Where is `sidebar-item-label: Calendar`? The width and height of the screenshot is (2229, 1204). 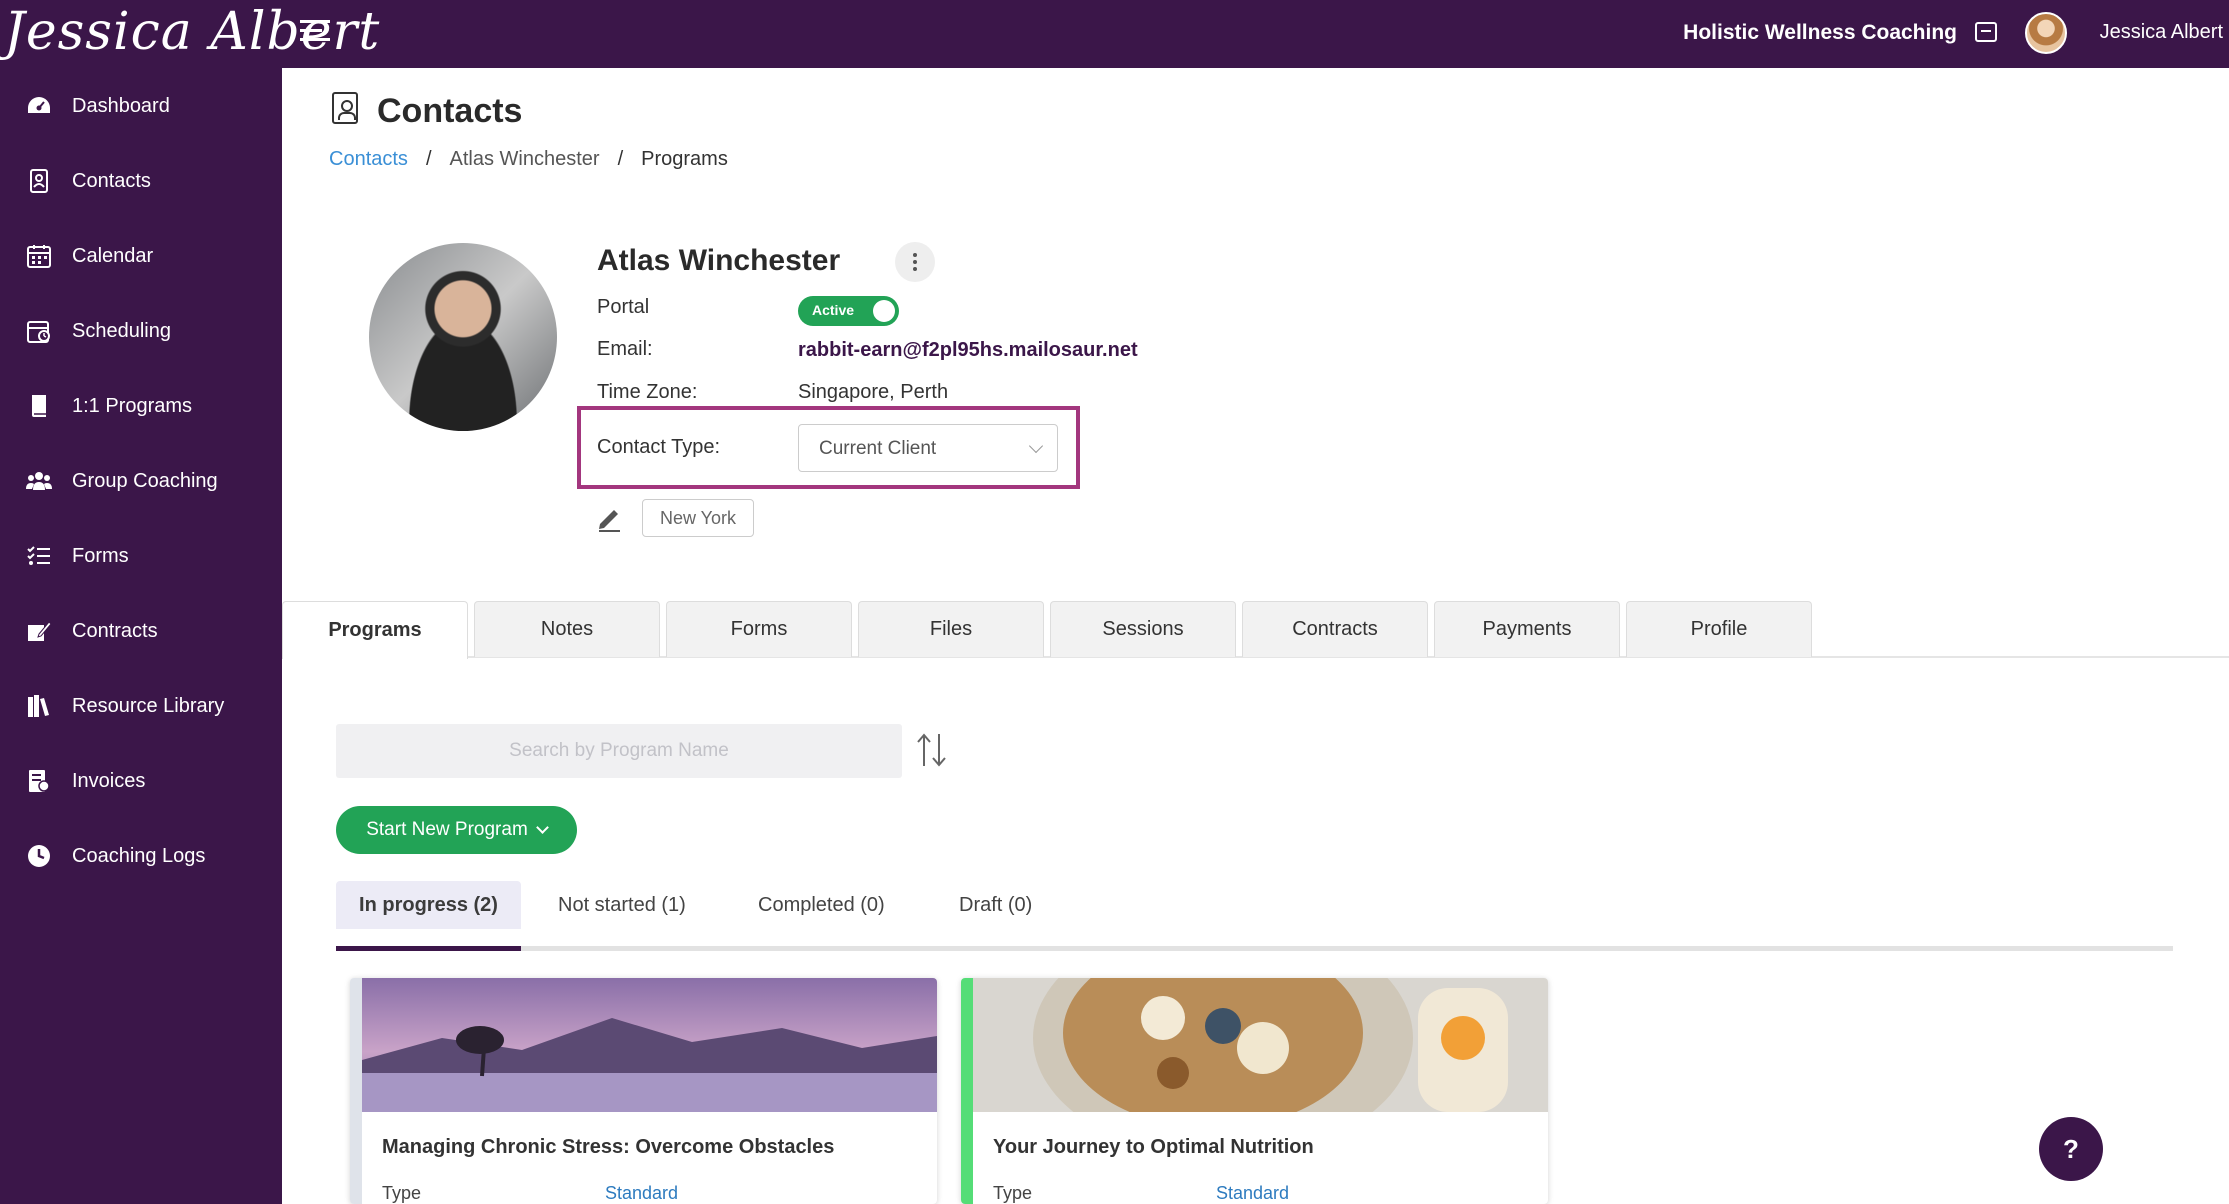
sidebar-item-label: Calendar is located at coordinates (113, 255).